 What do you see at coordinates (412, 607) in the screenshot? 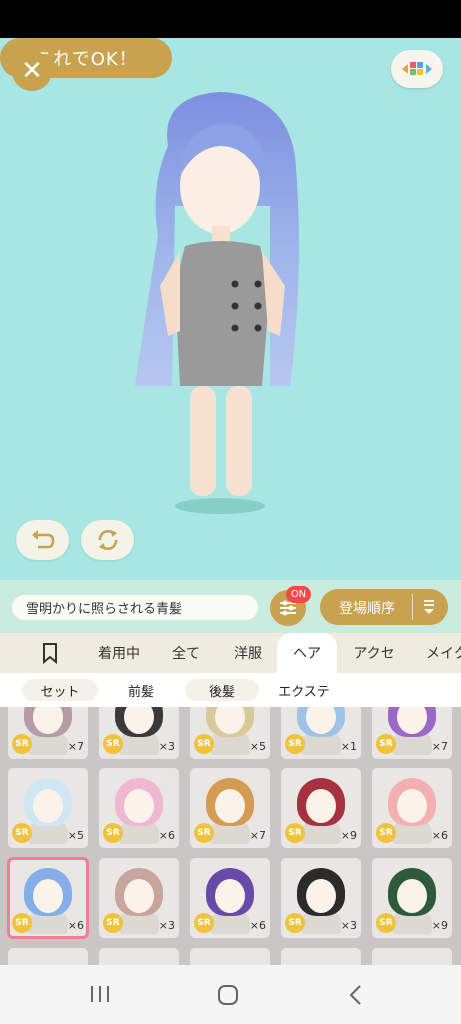
I see `sort-divider` at bounding box center [412, 607].